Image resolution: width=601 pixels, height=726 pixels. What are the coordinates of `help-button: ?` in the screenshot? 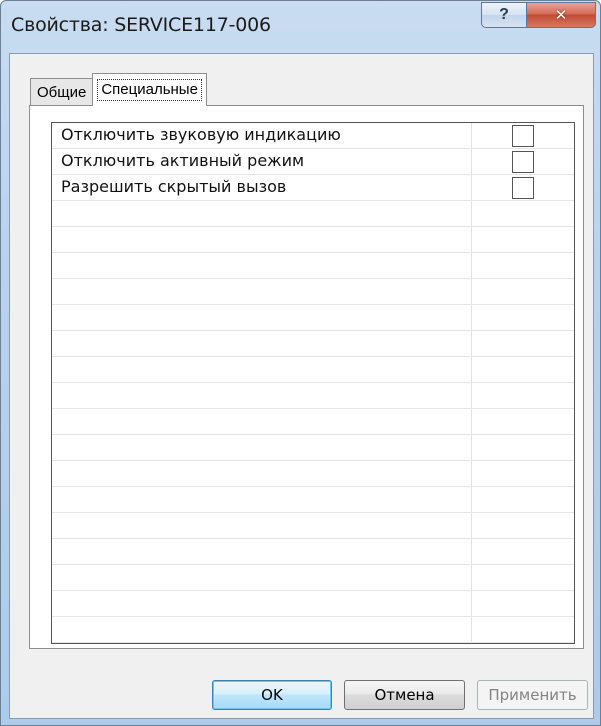 It's located at (504, 15).